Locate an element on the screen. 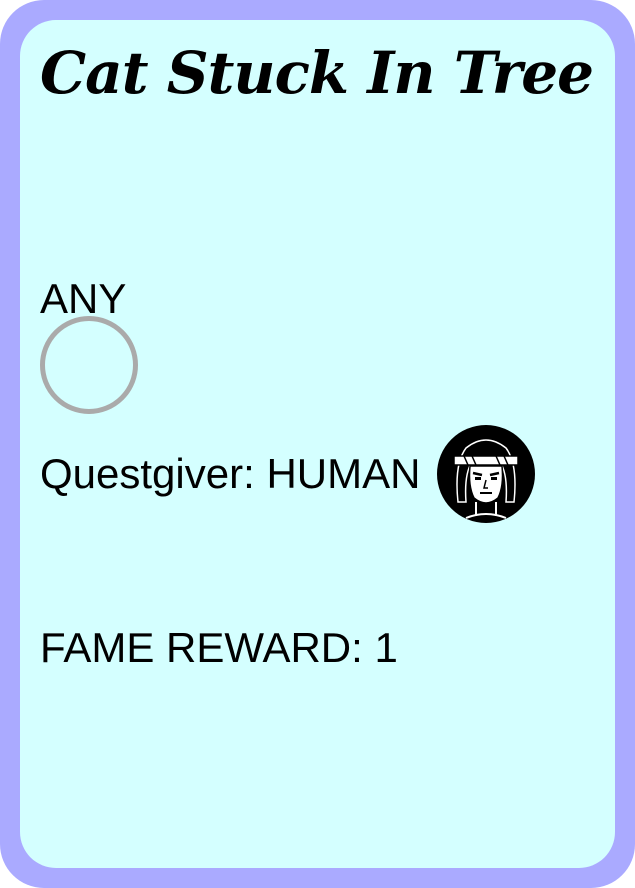  questgiver-race: HUMAN is located at coordinates (343, 473).